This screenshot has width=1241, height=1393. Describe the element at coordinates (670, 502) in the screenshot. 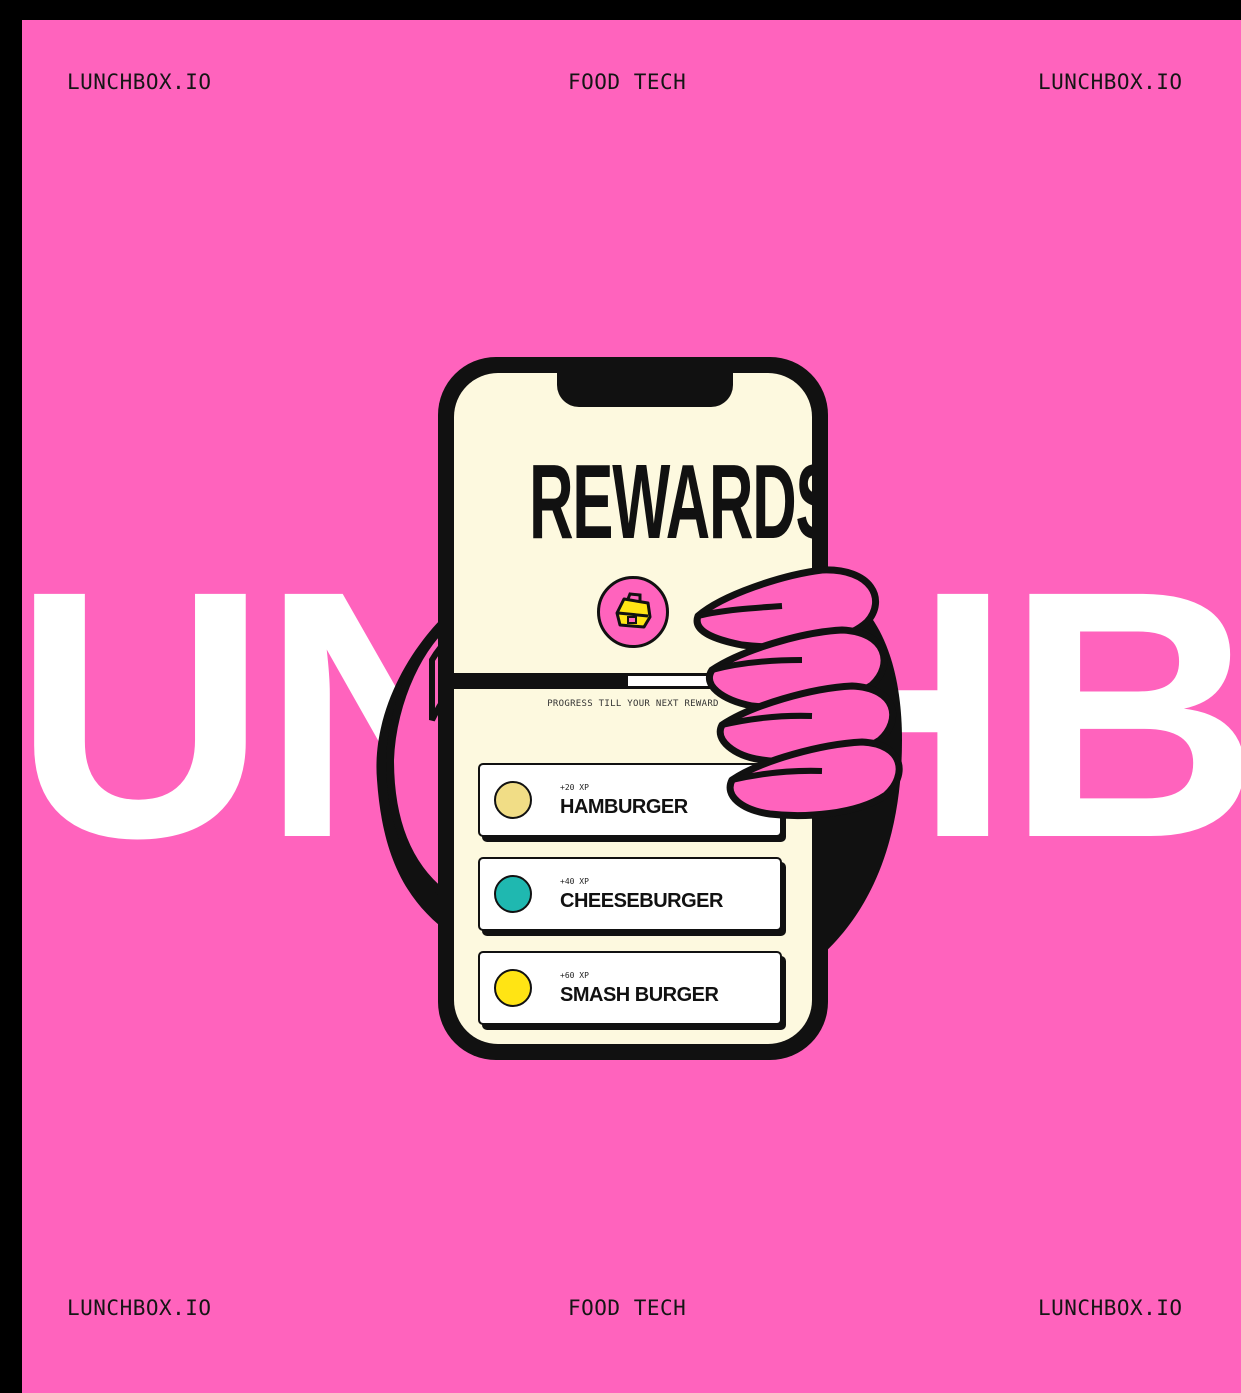

I see `rewards-title: REWARDS` at that location.